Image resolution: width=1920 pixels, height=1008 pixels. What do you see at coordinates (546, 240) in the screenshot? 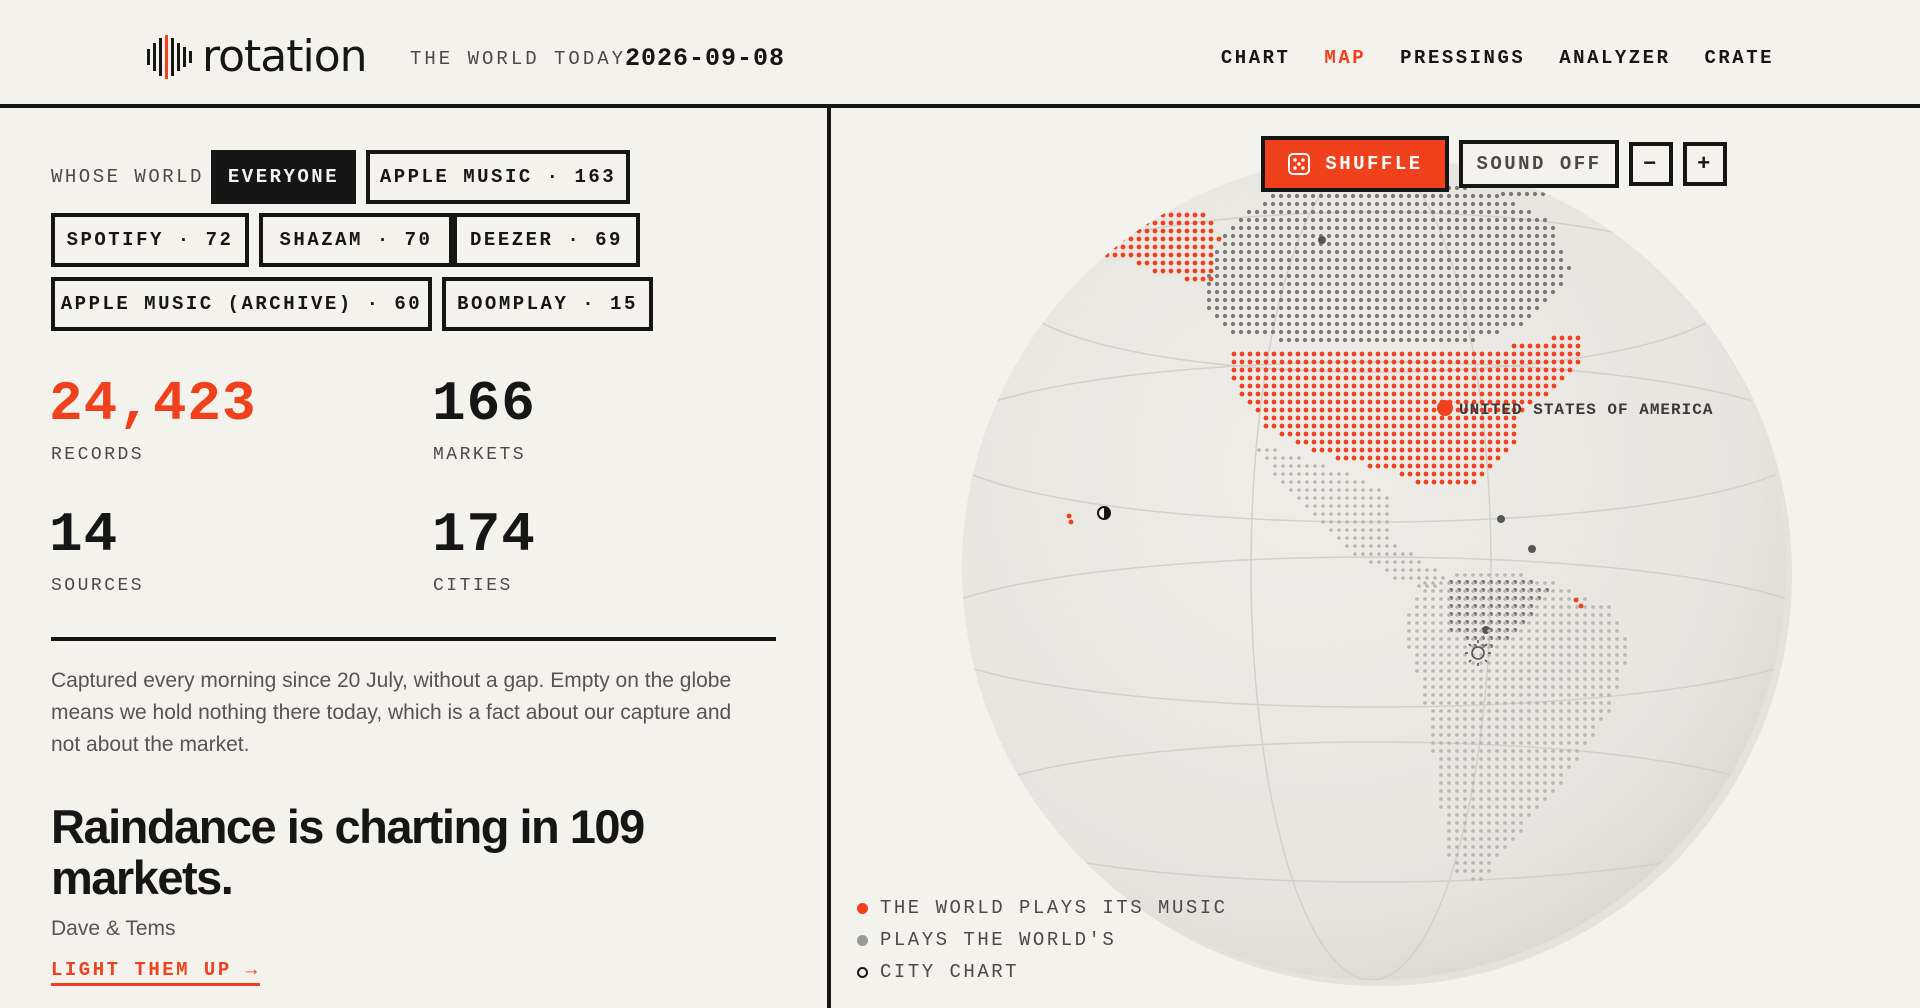
I see `filter-deezer: DEEZER · 69` at bounding box center [546, 240].